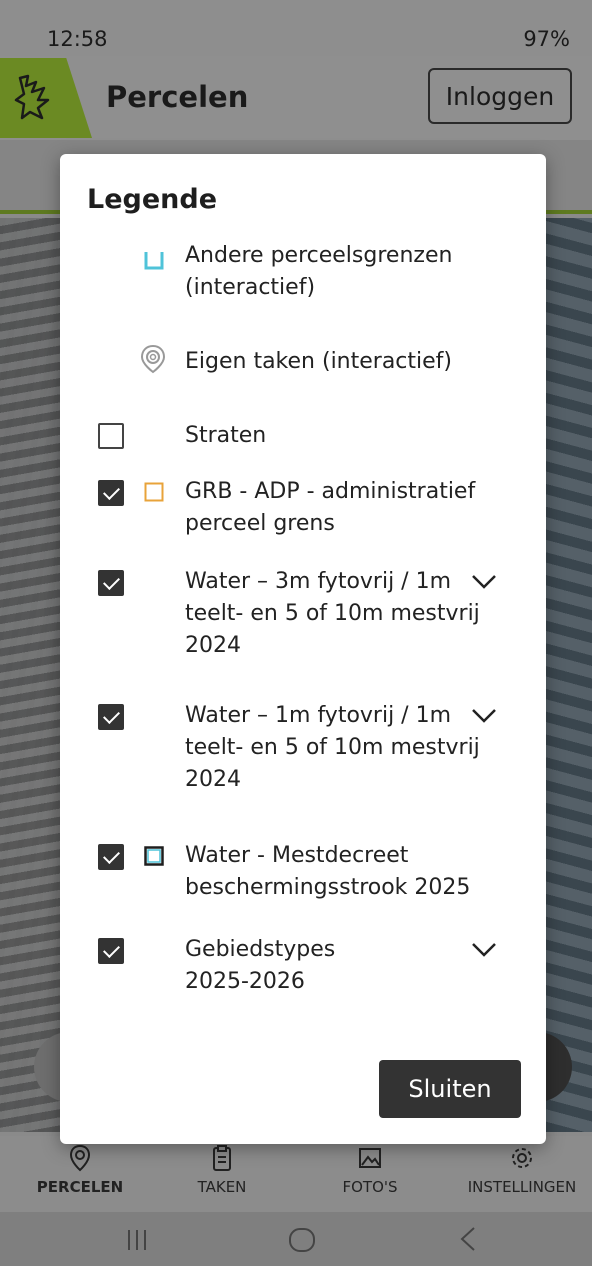 The width and height of the screenshot is (592, 1266). Describe the element at coordinates (80, 1187) in the screenshot. I see `nav-label: PERCELEN` at that location.